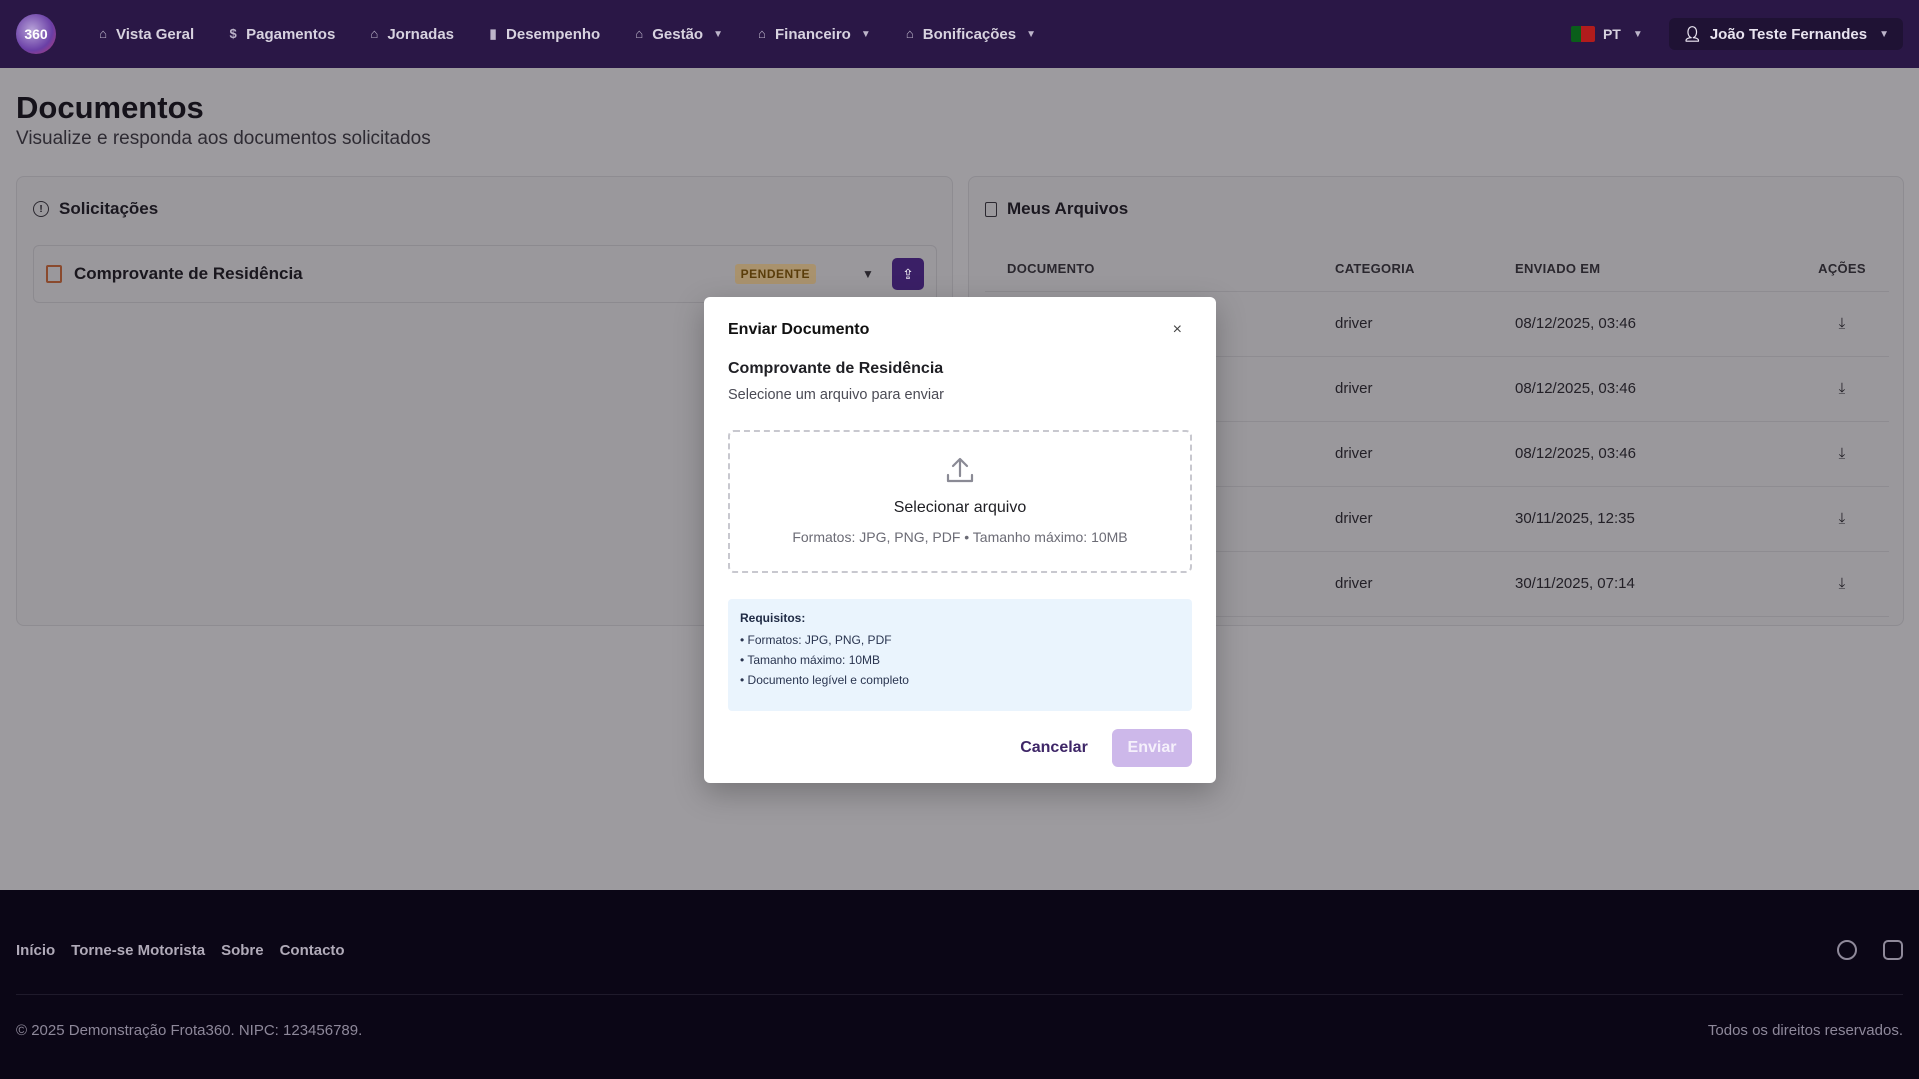 The image size is (1919, 1079). I want to click on footer-link-torne-se-motorista: Torne-se Motorista, so click(138, 950).